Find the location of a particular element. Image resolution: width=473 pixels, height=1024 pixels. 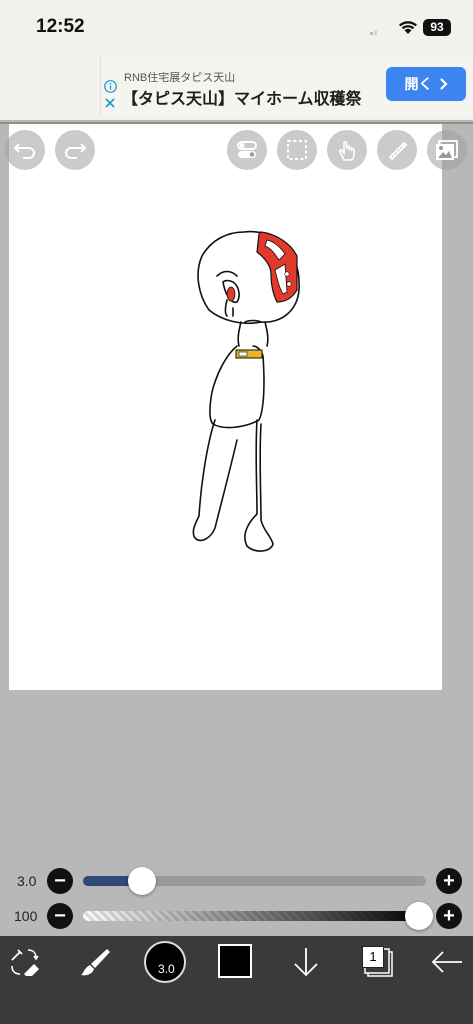

download-icon is located at coordinates (306, 962).